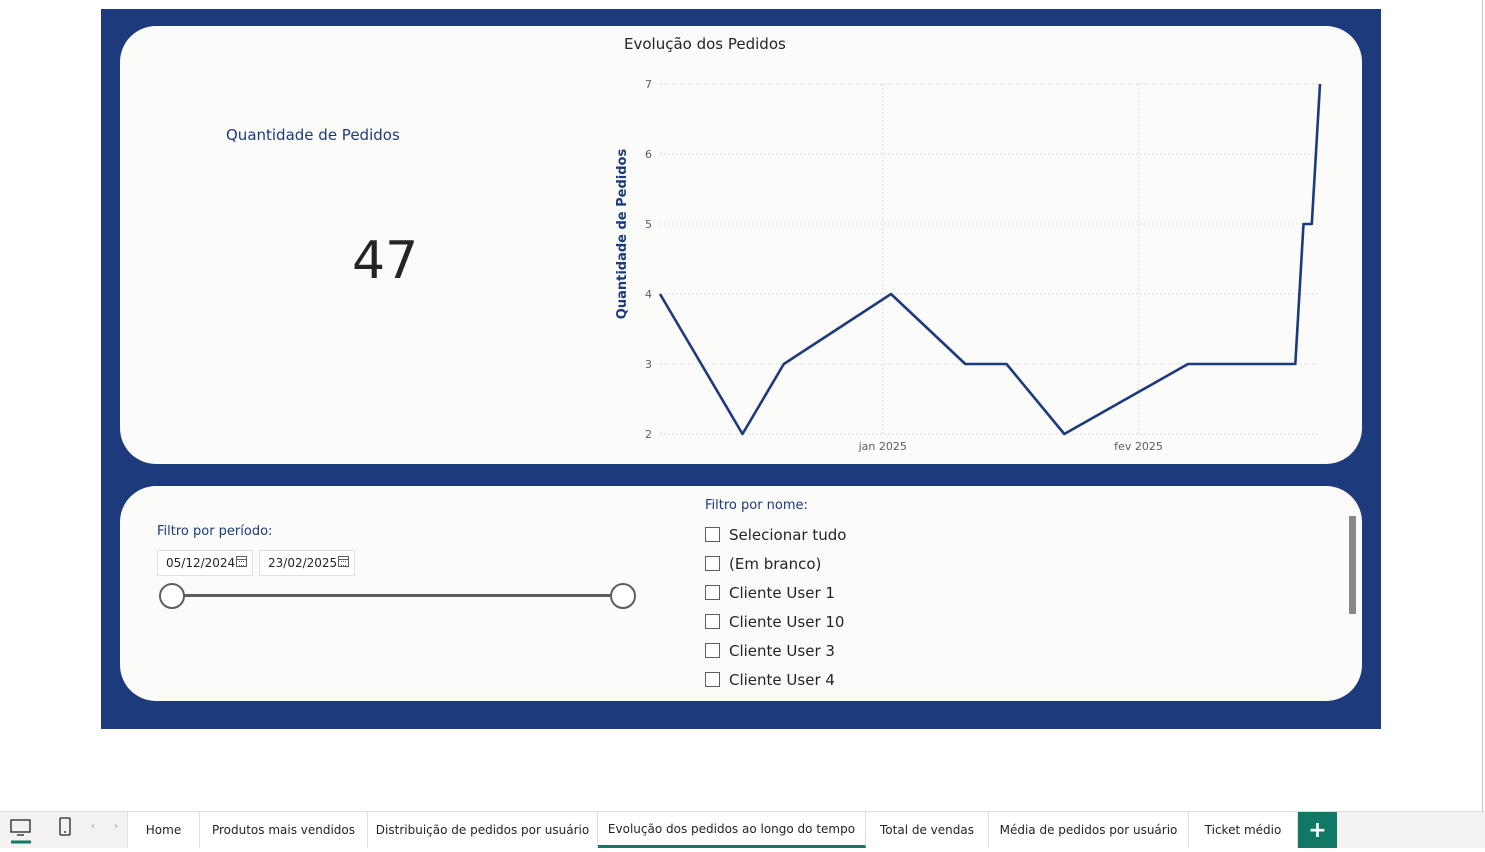 This screenshot has height=852, width=1485. I want to click on list-item-label: (Em branco), so click(775, 564).